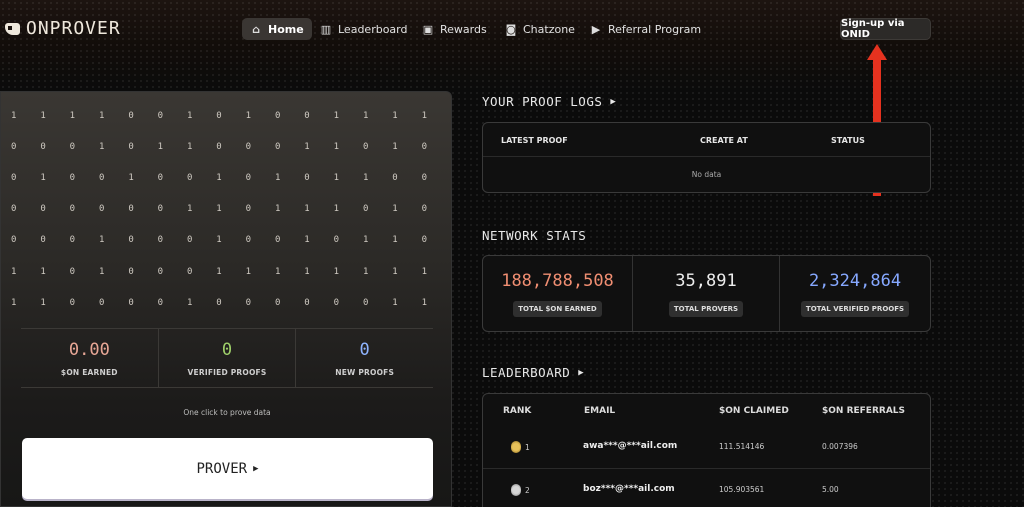 This screenshot has width=1024, height=507. Describe the element at coordinates (463, 29) in the screenshot. I see `nav-item-label: Rewards` at that location.